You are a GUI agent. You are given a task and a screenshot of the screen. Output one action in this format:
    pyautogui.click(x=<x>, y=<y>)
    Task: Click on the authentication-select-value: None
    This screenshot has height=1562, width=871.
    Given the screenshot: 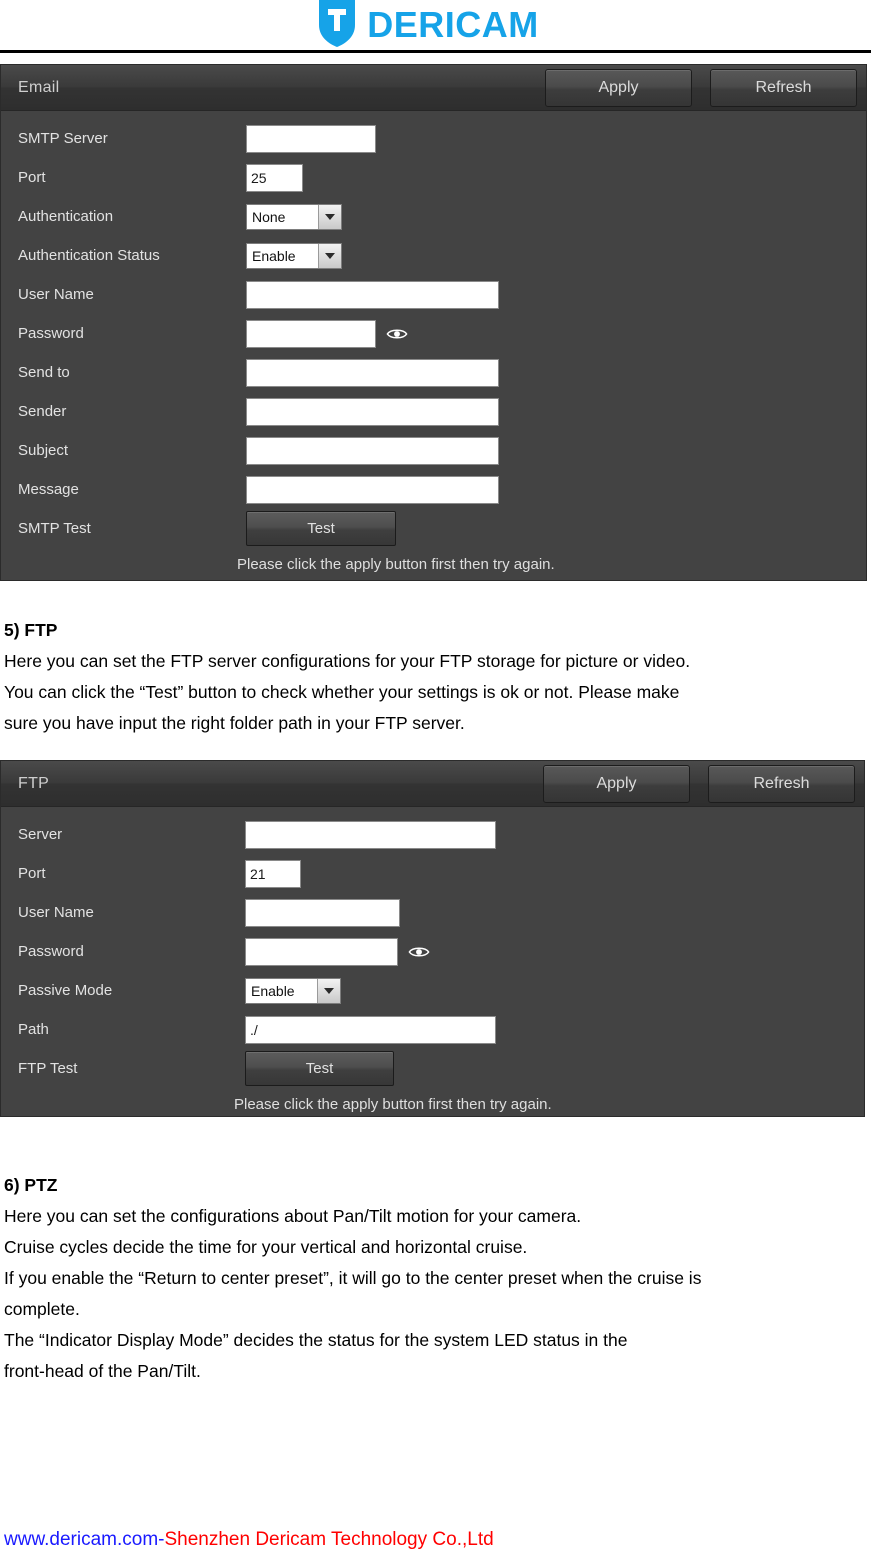 What is the action you would take?
    pyautogui.click(x=269, y=216)
    